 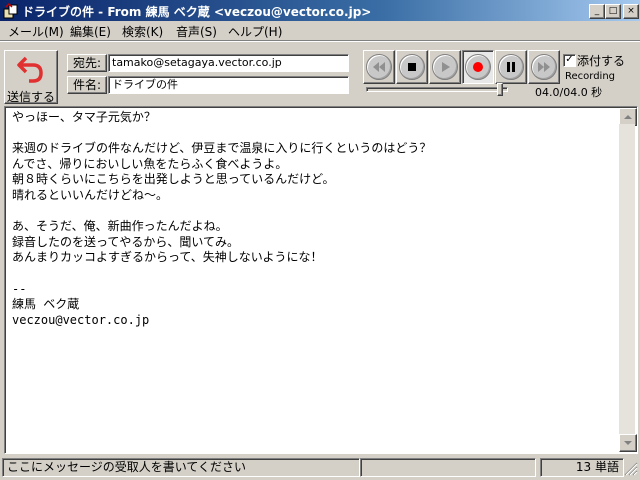 What do you see at coordinates (628, 117) in the screenshot?
I see `scroll-up-icon` at bounding box center [628, 117].